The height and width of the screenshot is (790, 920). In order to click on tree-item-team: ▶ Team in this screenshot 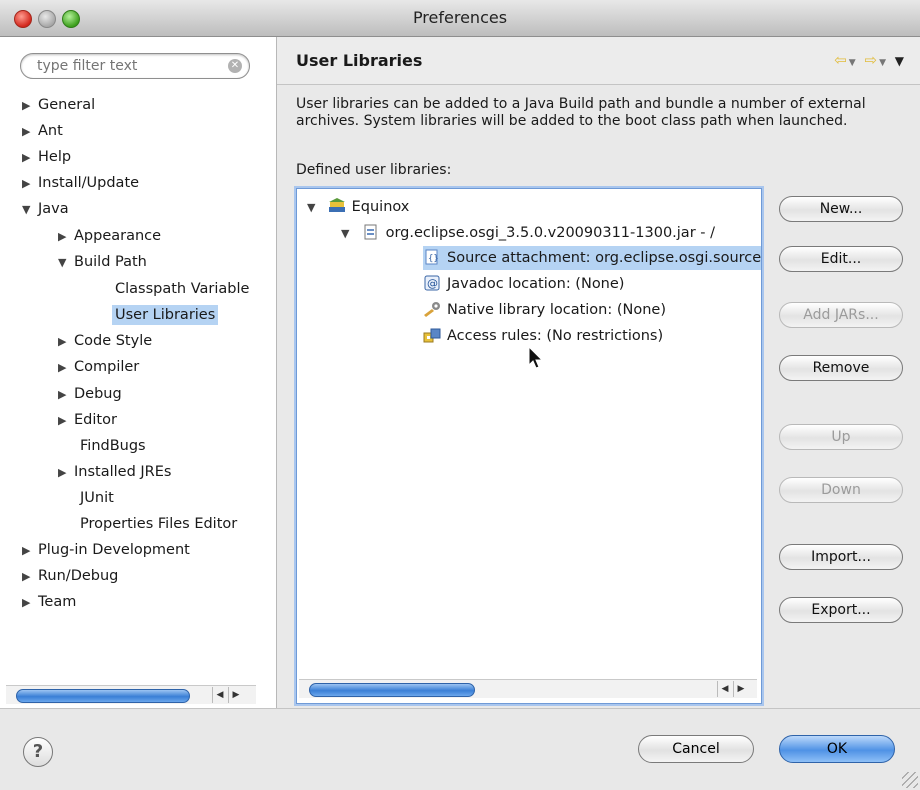, I will do `click(49, 602)`.